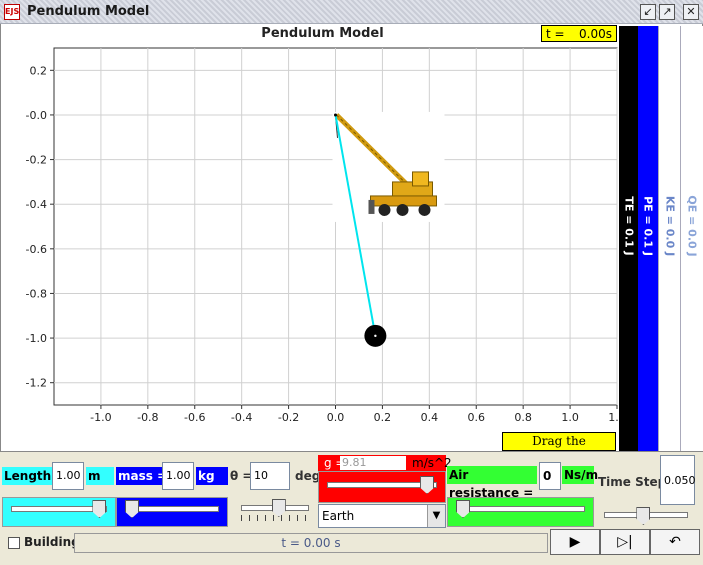 This screenshot has height=565, width=703. What do you see at coordinates (36, 338) in the screenshot?
I see `y-tick-label: -1.0` at bounding box center [36, 338].